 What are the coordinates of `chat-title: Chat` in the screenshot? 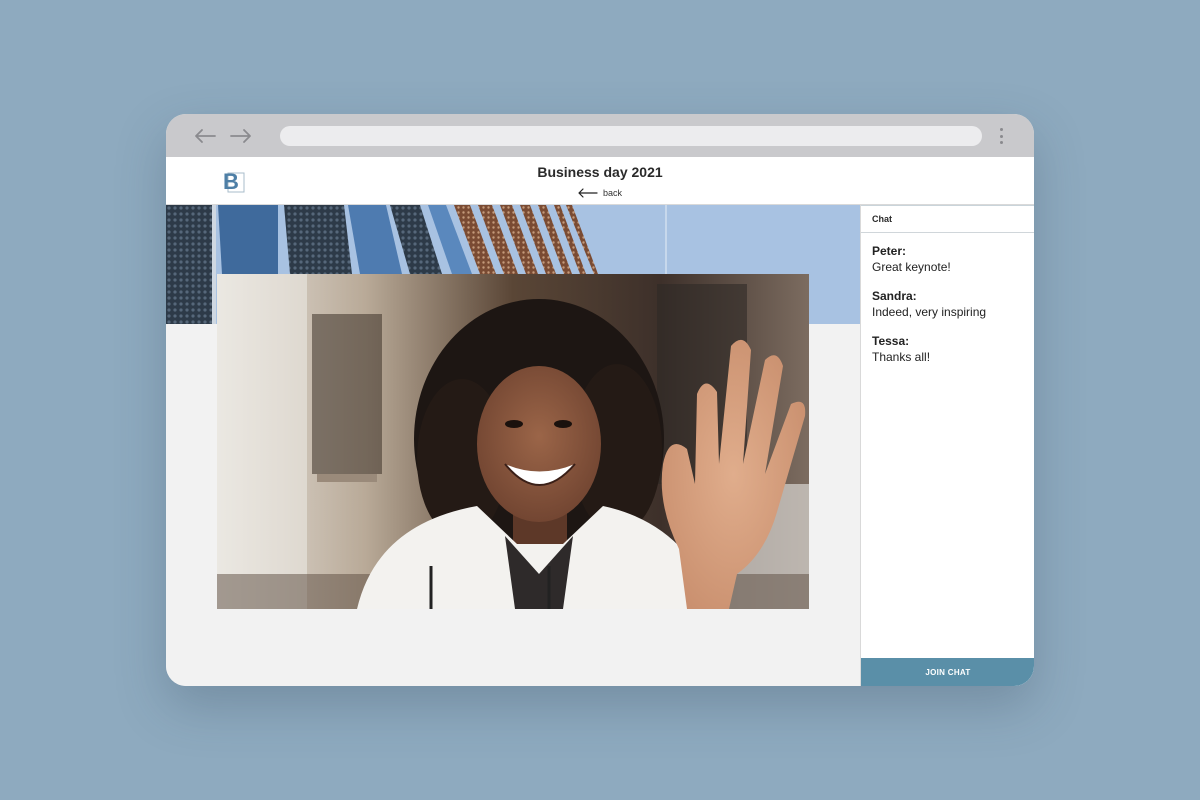 It's located at (947, 219).